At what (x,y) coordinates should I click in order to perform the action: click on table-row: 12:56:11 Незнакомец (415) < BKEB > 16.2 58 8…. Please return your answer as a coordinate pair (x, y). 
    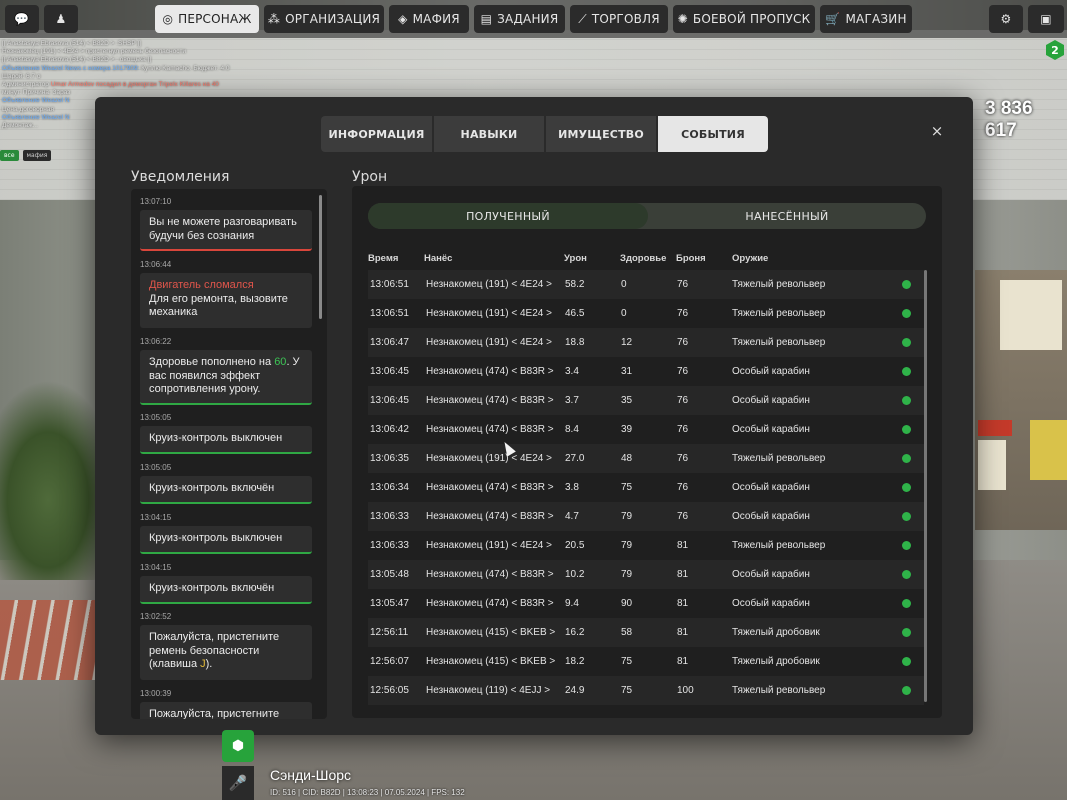
    Looking at the image, I should click on (646, 632).